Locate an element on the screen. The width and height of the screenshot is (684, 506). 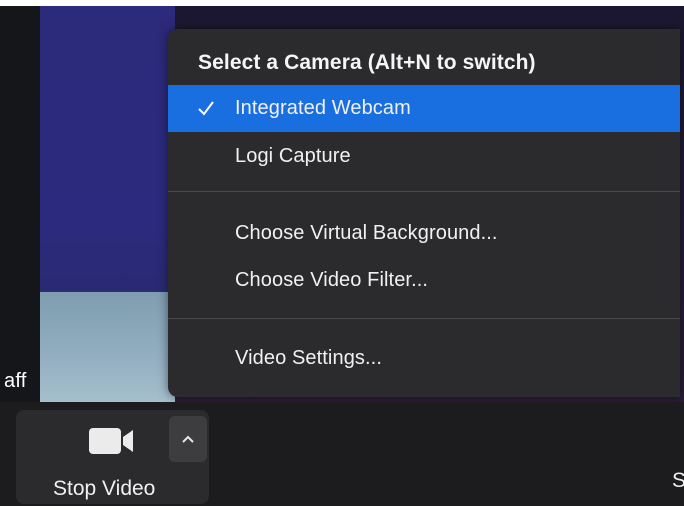
menu-item-label: Integrated Webcam is located at coordinates (323, 108).